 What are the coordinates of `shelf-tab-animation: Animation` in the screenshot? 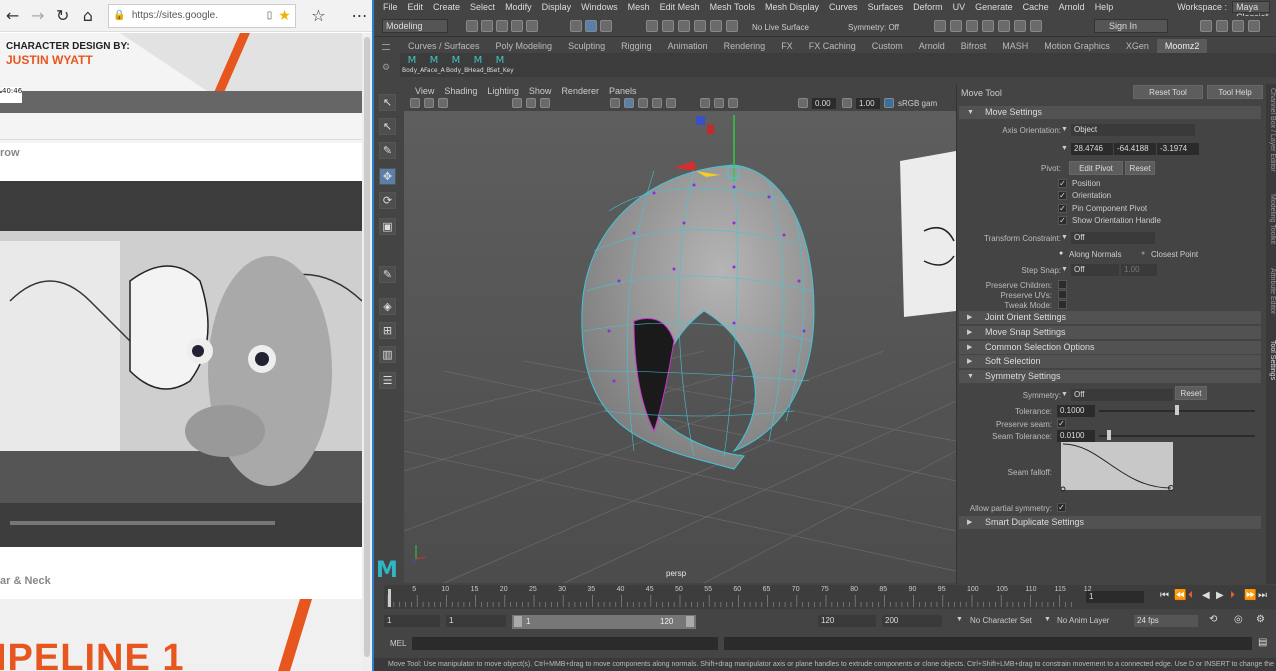 It's located at (688, 46).